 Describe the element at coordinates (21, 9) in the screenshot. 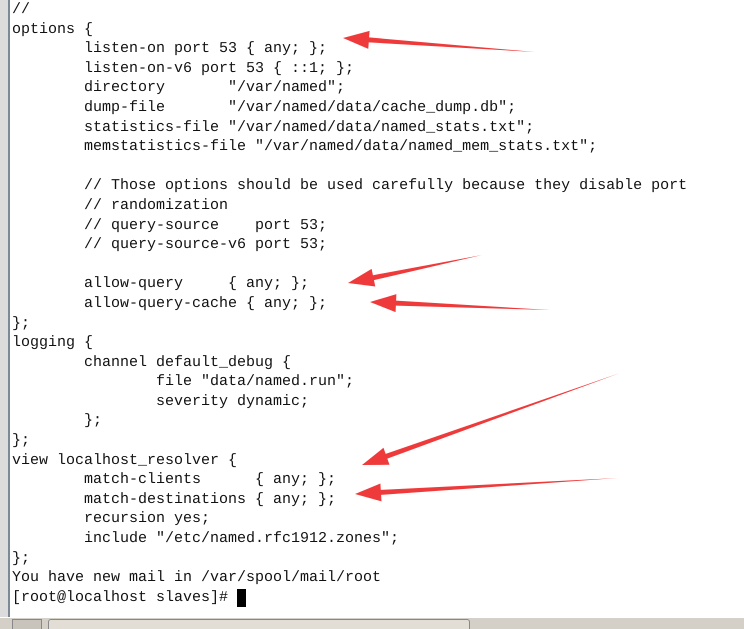

I see `code-line: //` at that location.